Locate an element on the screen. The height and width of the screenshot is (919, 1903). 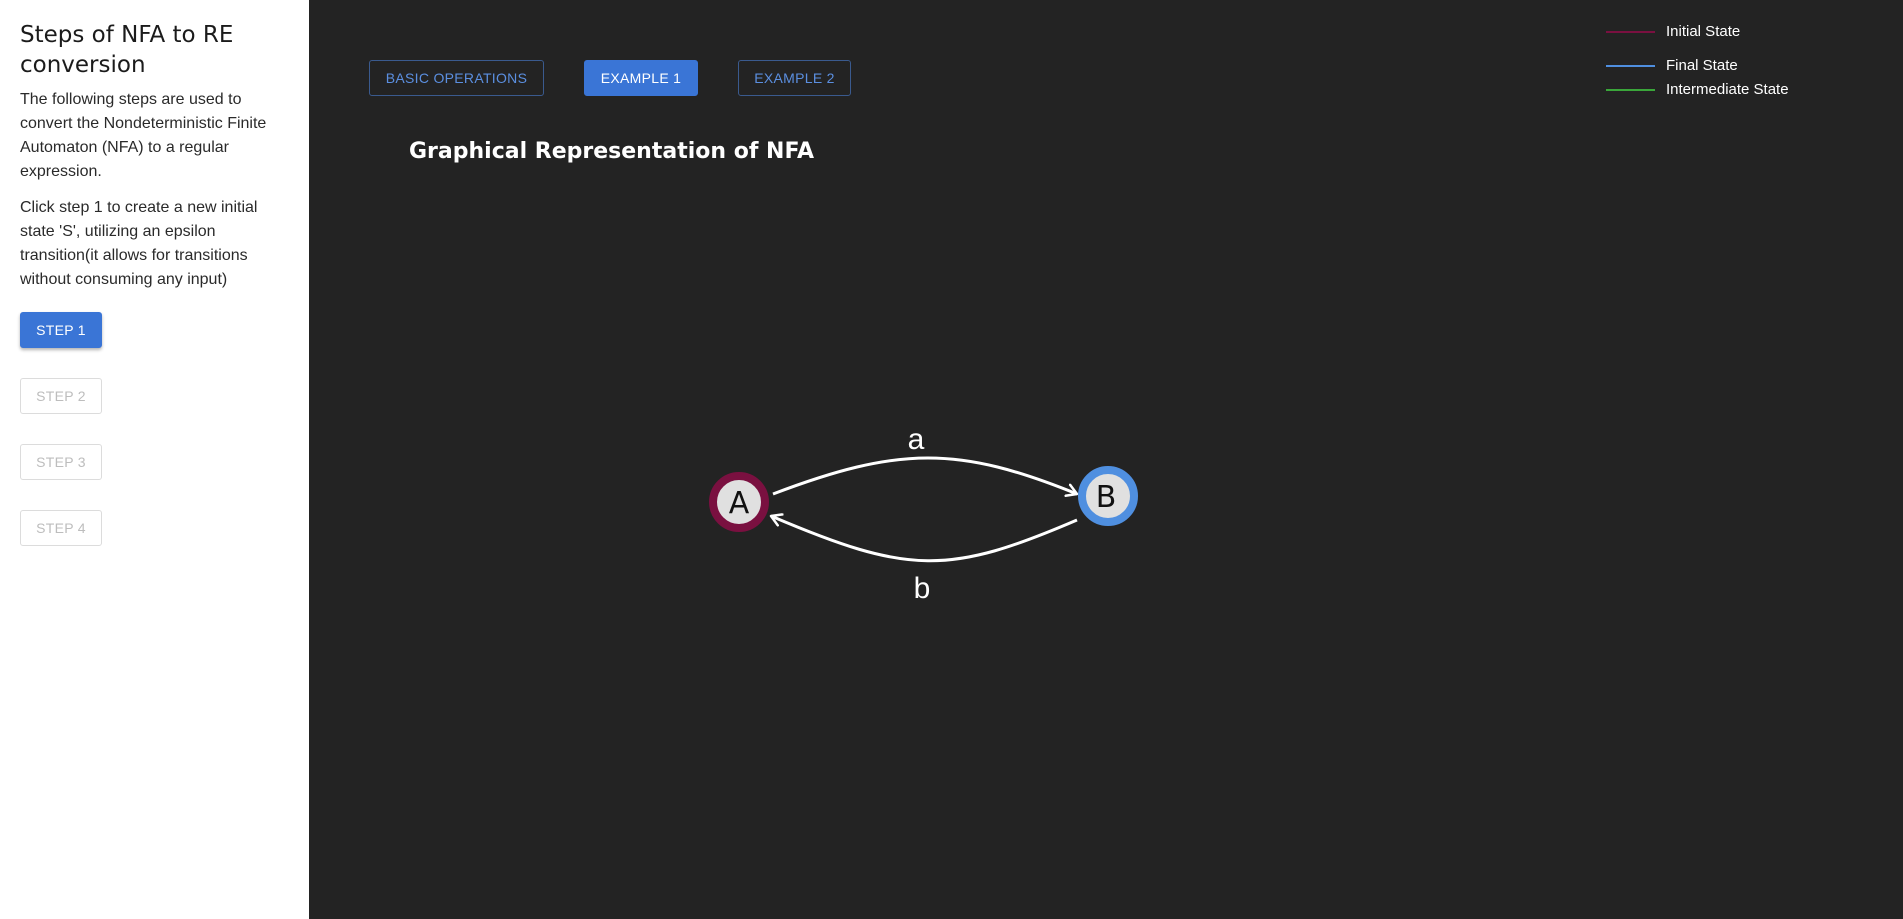
legend-initial-line is located at coordinates (1630, 32).